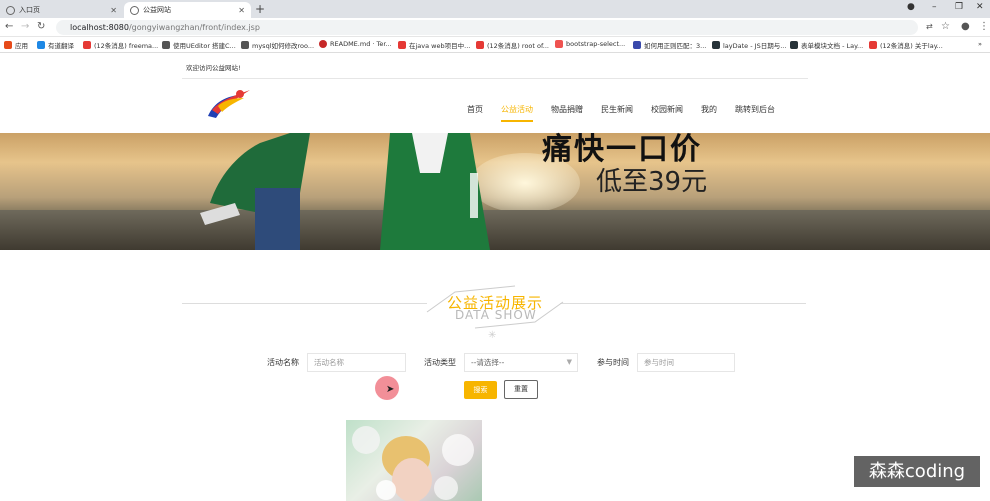  I want to click on profile-icon: ●, so click(965, 27).